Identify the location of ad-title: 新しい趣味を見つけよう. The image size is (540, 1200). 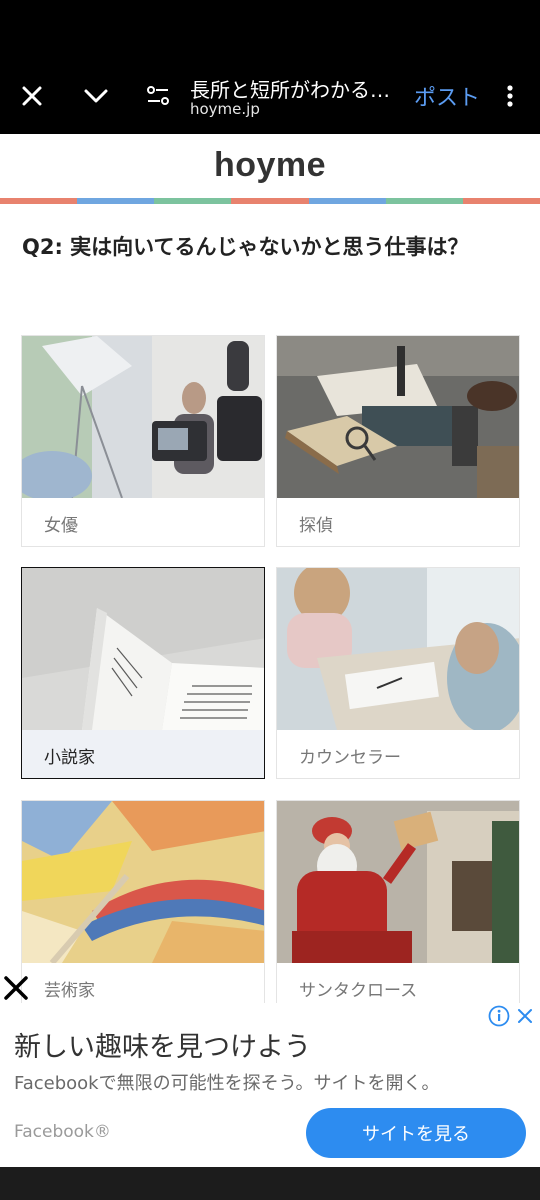
(162, 1047).